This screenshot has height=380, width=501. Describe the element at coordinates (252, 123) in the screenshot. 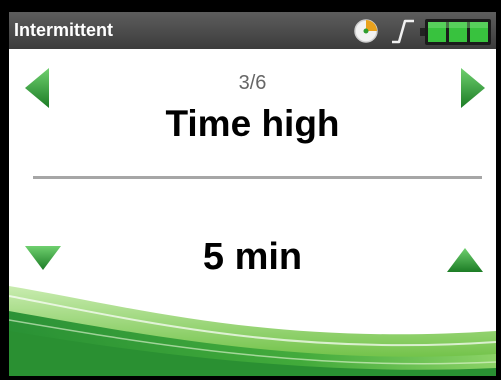

I see `parameter-name: Time high` at that location.